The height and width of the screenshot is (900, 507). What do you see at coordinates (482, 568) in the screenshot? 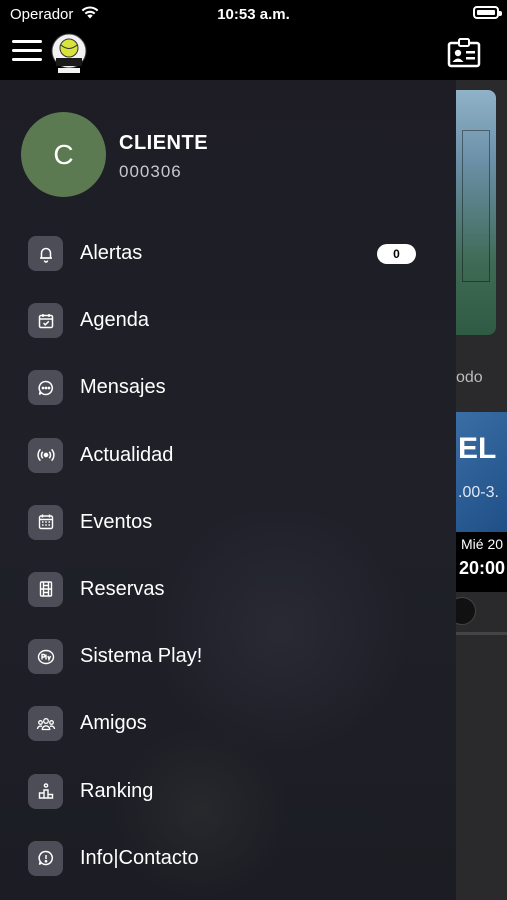
I see `event-time: 20:00` at bounding box center [482, 568].